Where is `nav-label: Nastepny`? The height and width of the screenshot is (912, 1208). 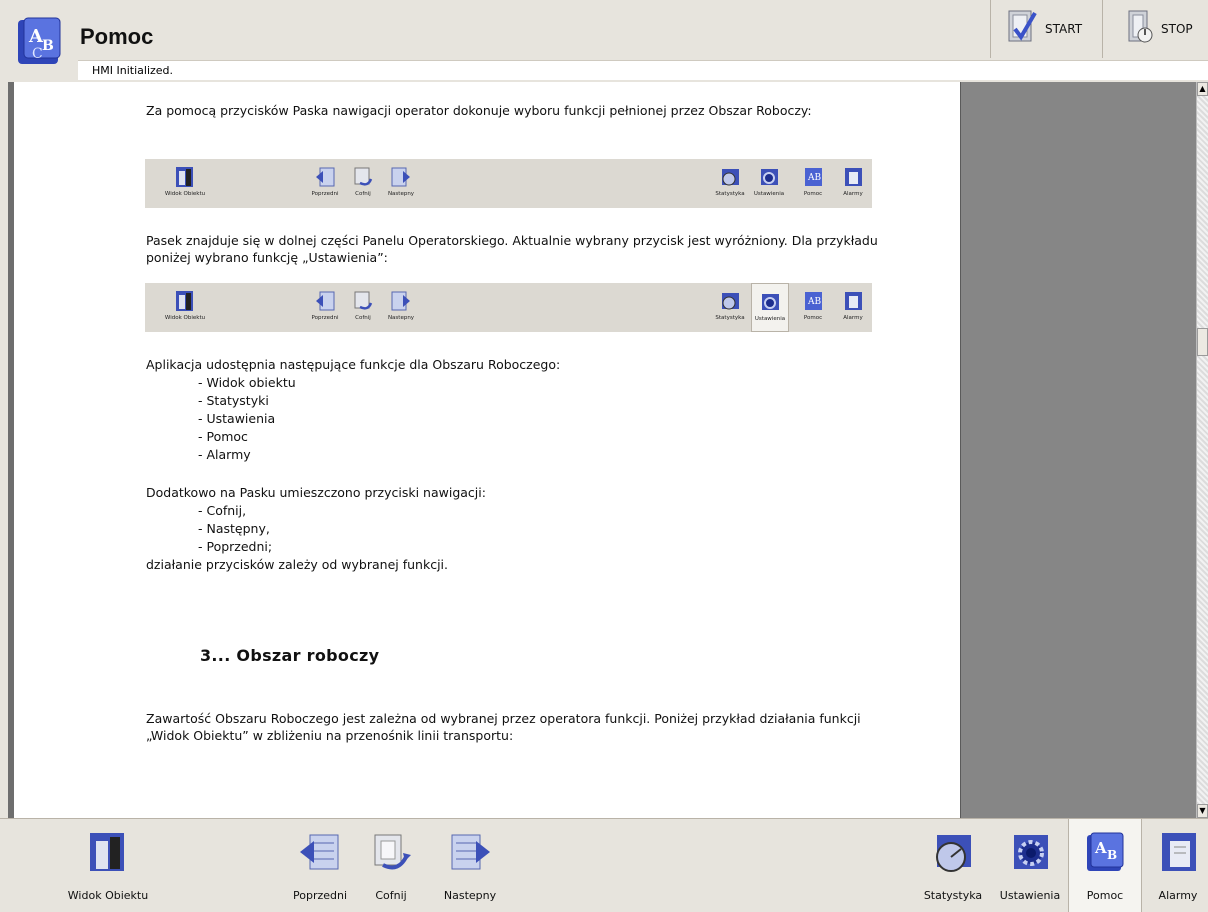
nav-label: Nastepny is located at coordinates (470, 895).